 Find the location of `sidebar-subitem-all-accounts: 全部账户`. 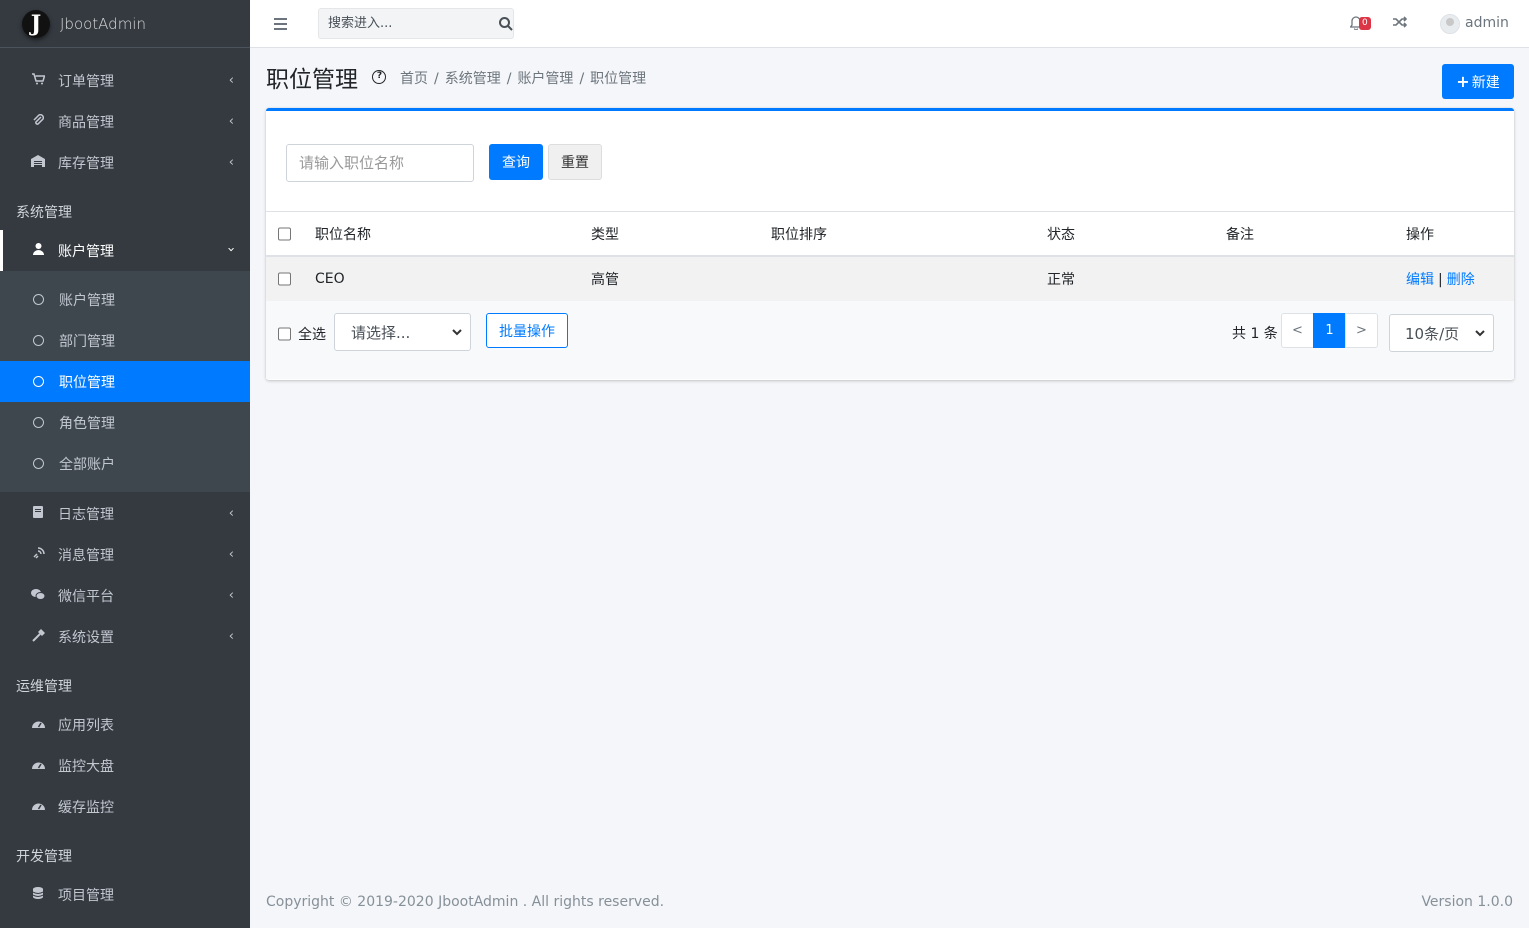

sidebar-subitem-all-accounts: 全部账户 is located at coordinates (125, 463).